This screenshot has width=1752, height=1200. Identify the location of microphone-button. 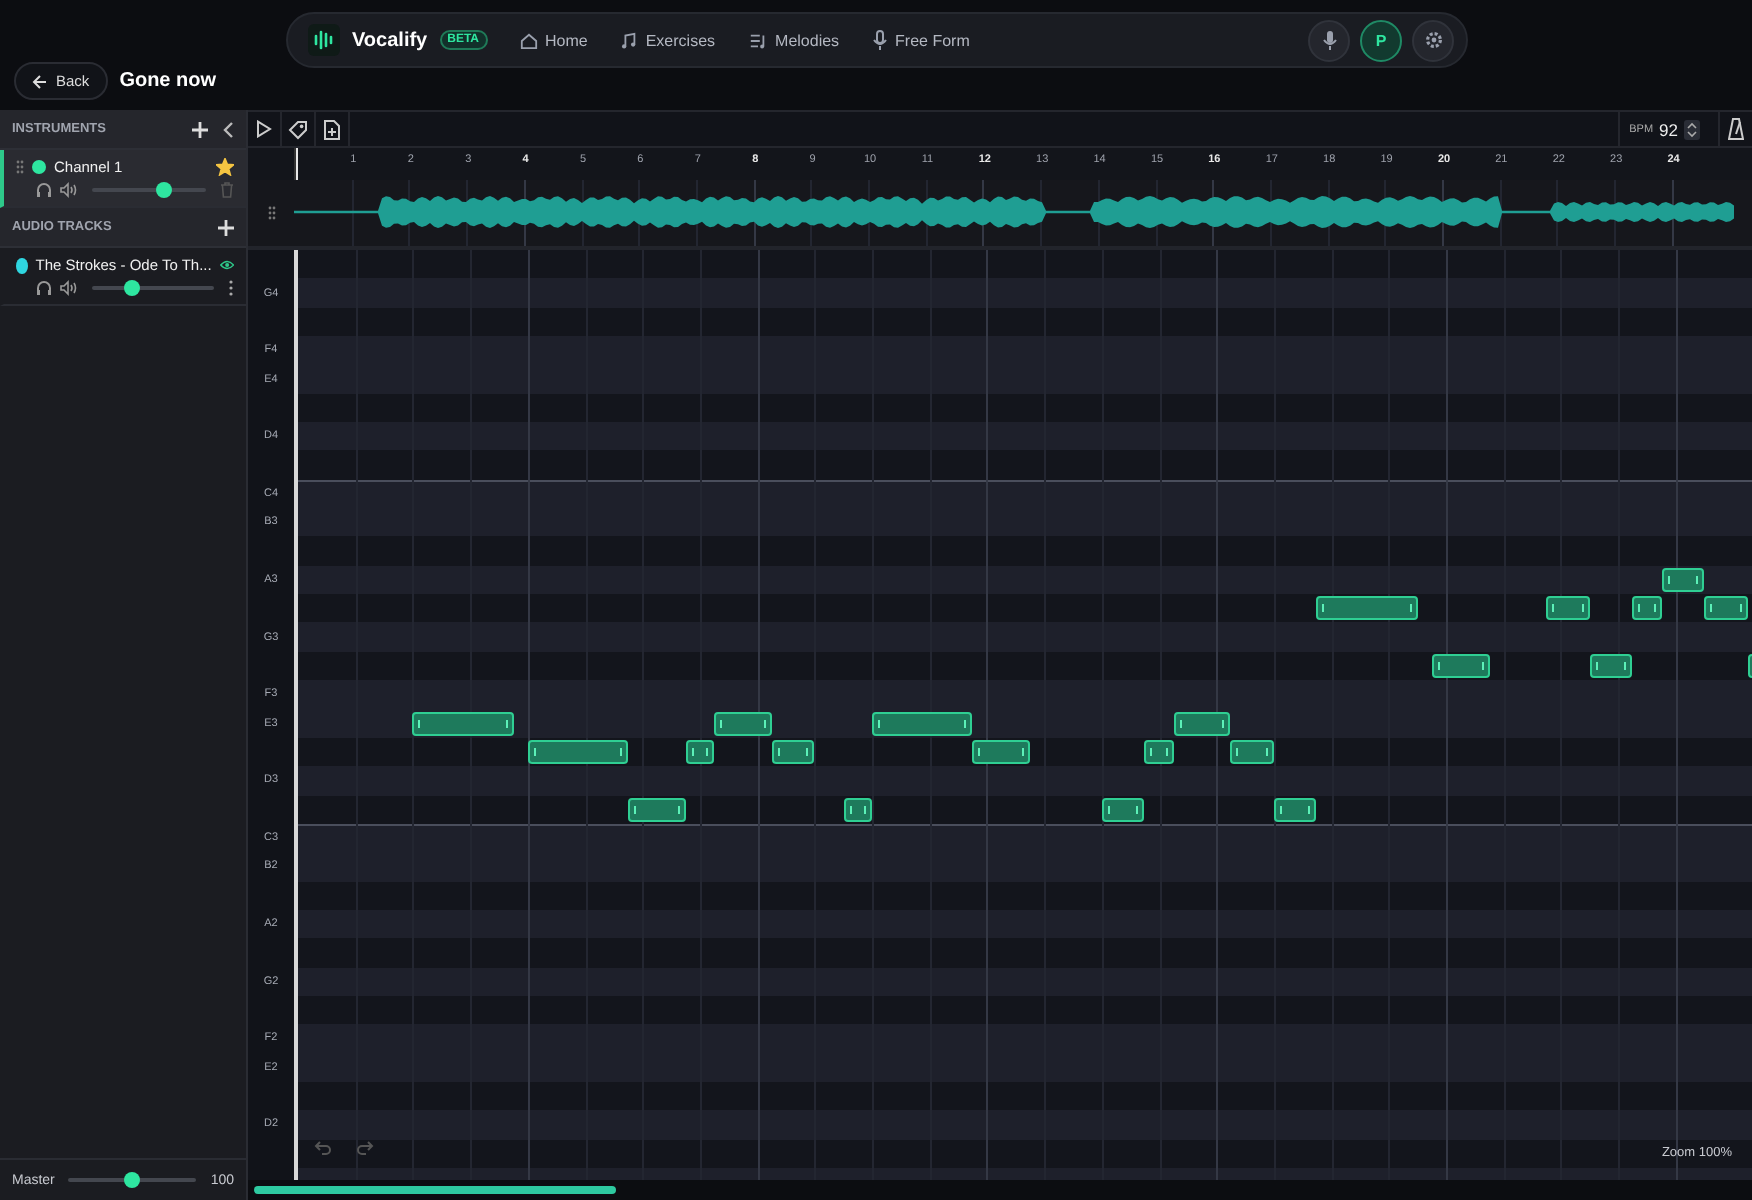
(1329, 40).